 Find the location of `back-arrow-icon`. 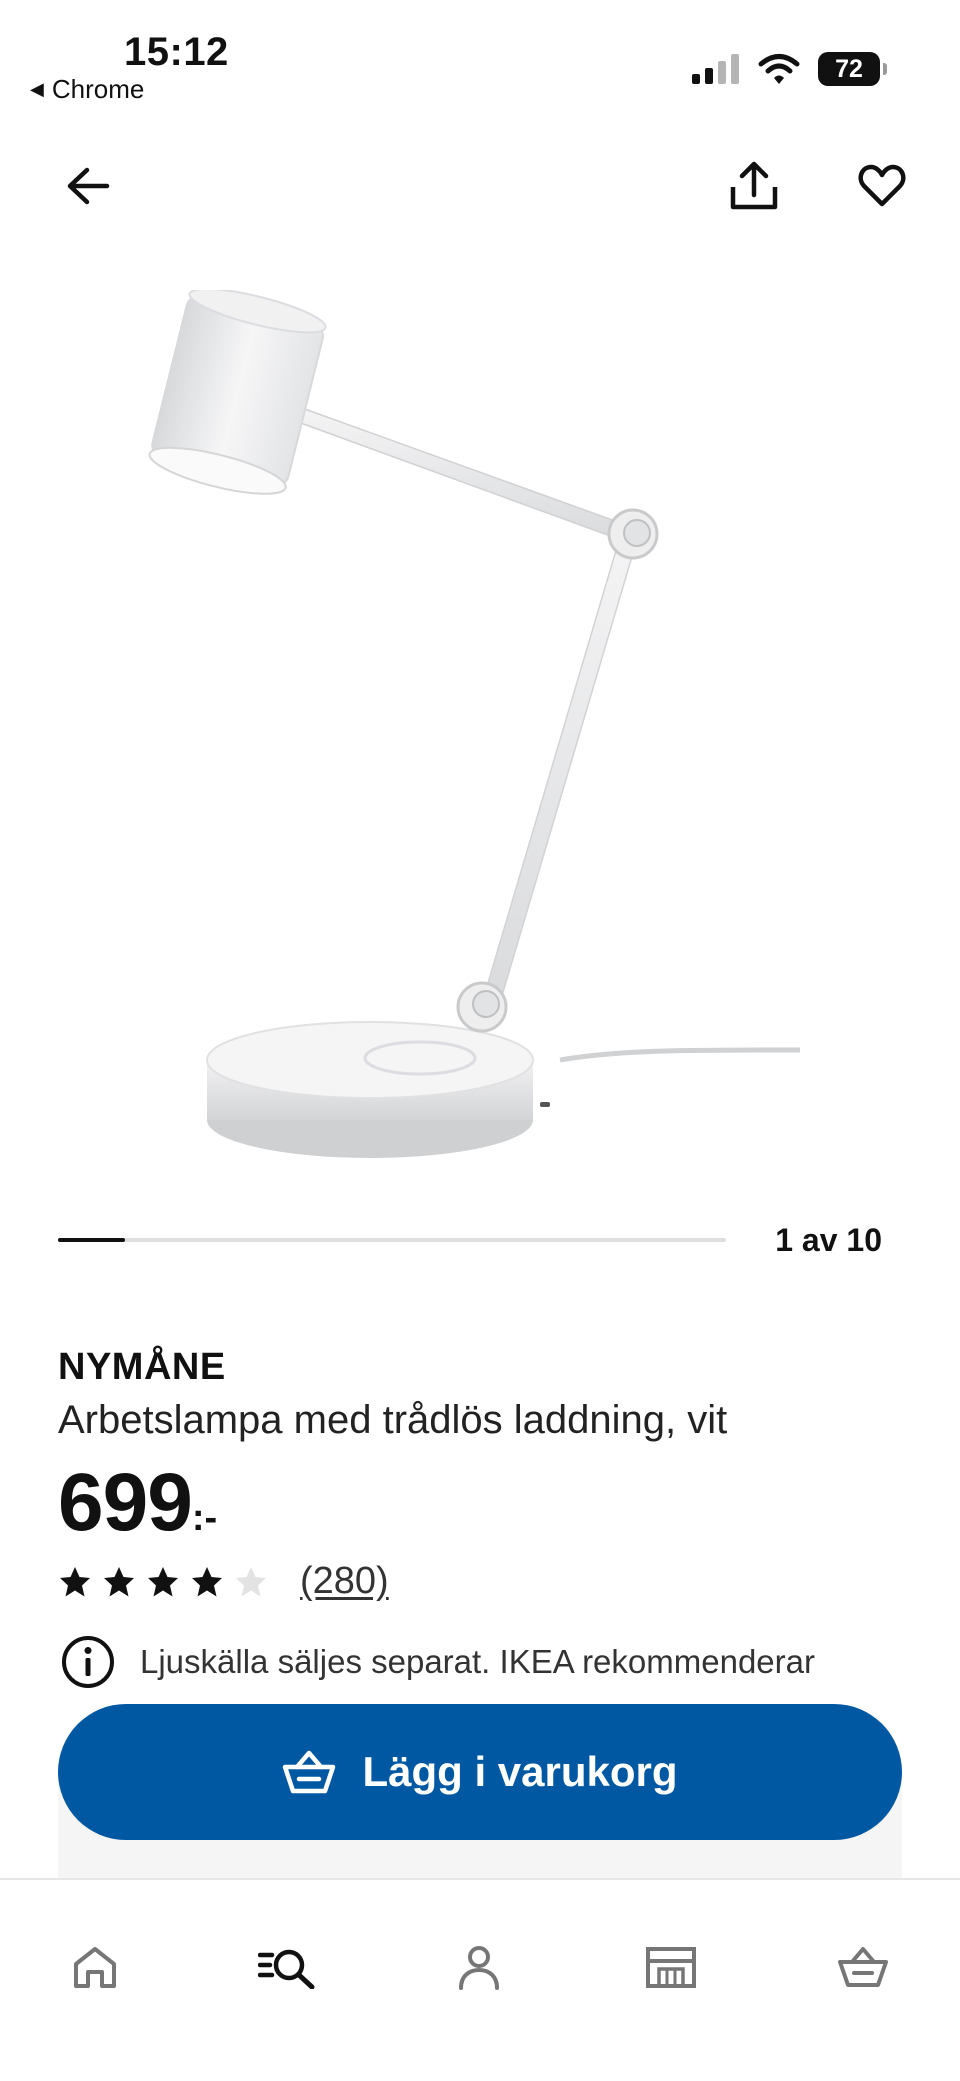

back-arrow-icon is located at coordinates (88, 186).